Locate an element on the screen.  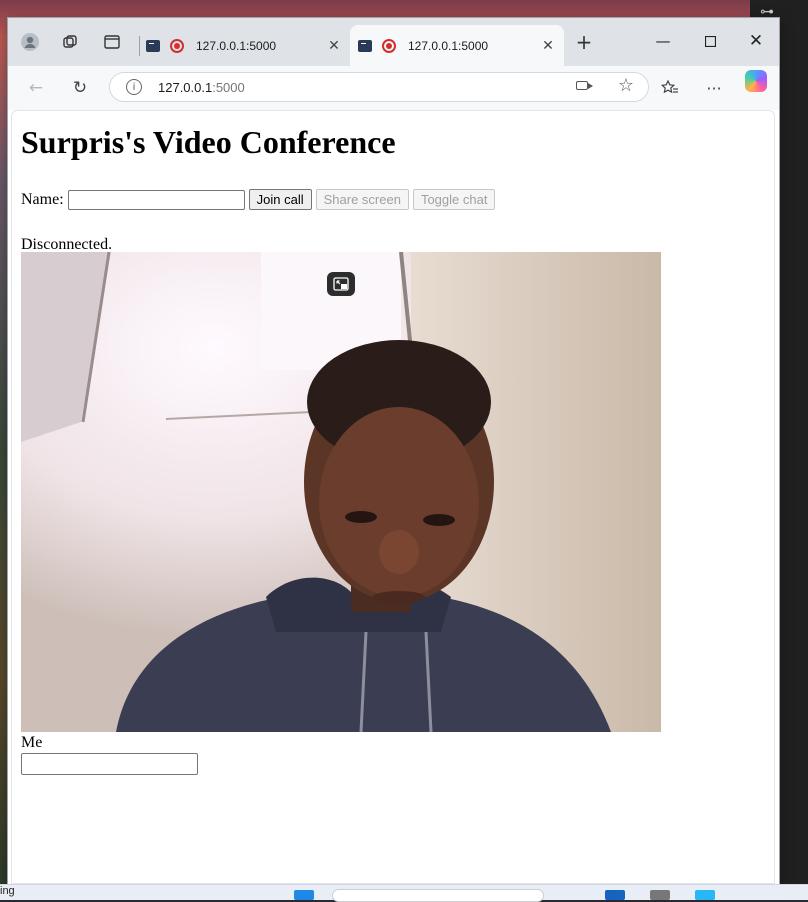
more-icon: ··· is located at coordinates (714, 88).